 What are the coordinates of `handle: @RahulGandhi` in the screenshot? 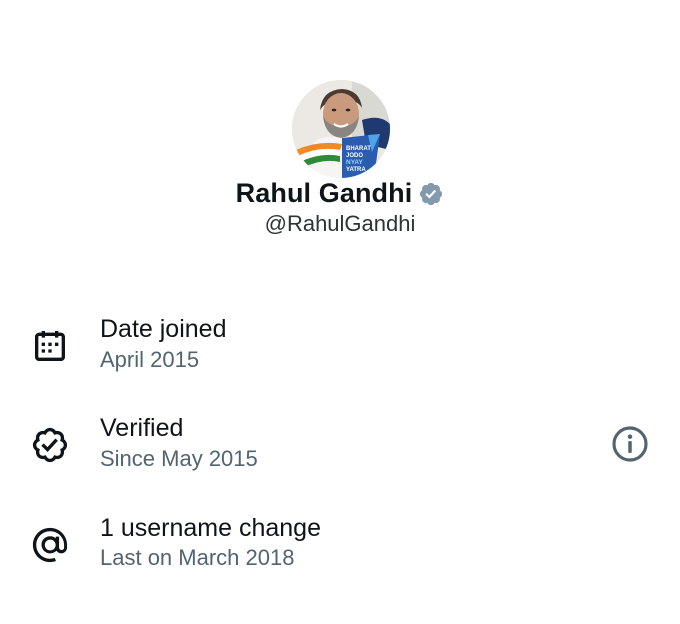 It's located at (340, 223).